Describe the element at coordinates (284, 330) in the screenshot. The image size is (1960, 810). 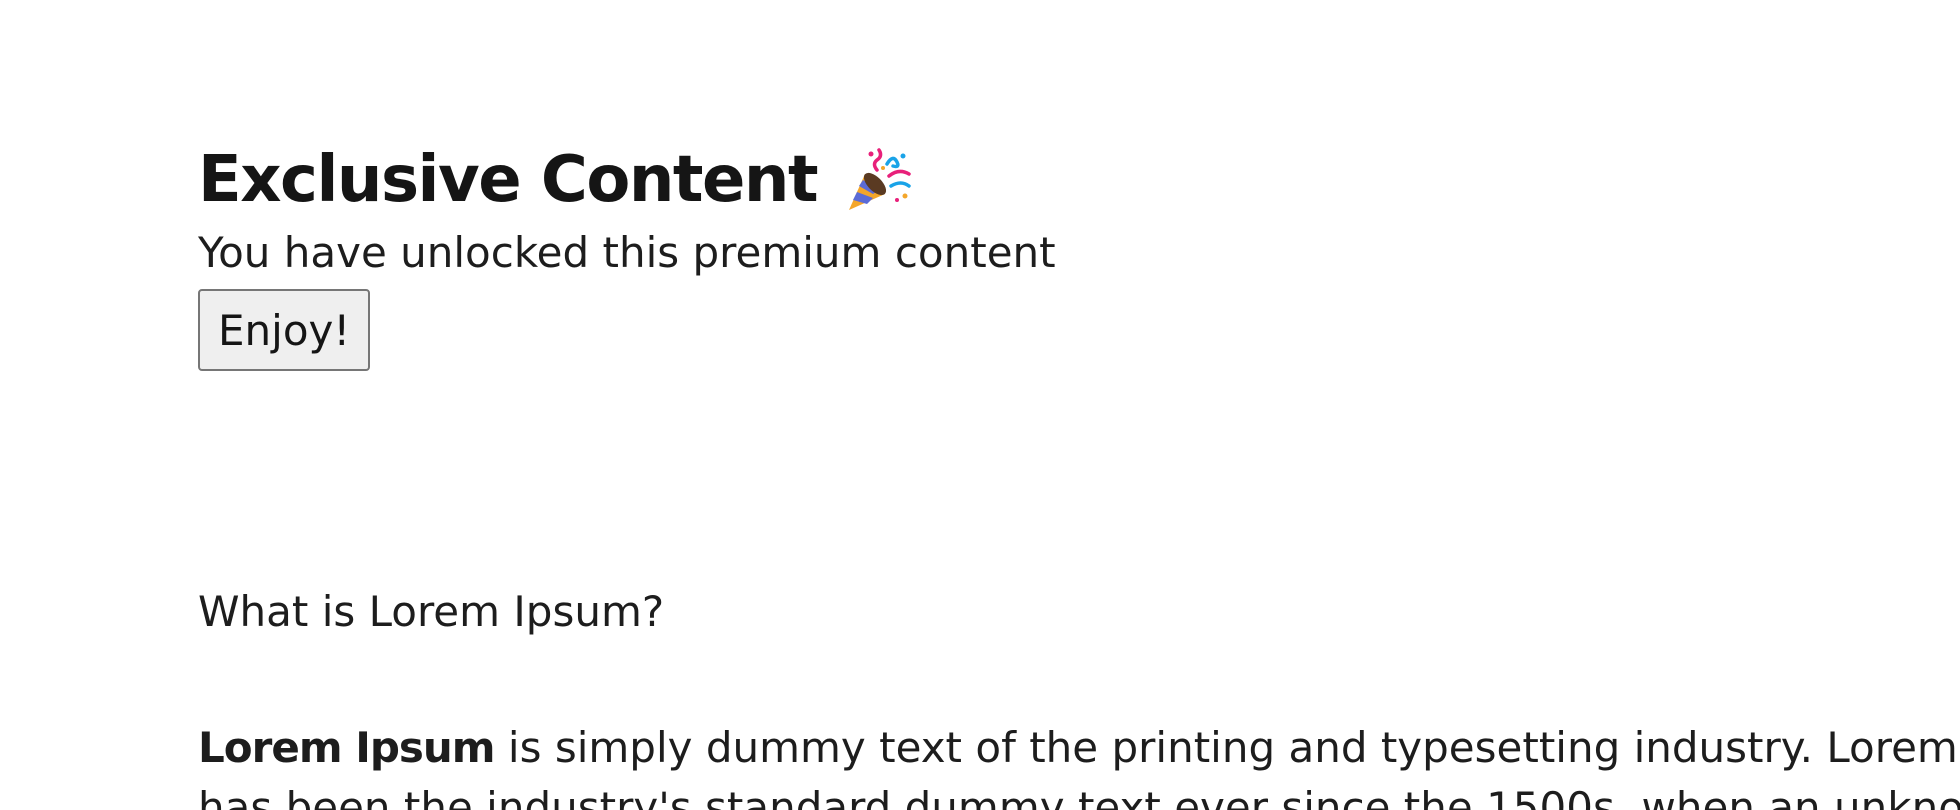
I see `enjoy-button: Enjoy!` at that location.